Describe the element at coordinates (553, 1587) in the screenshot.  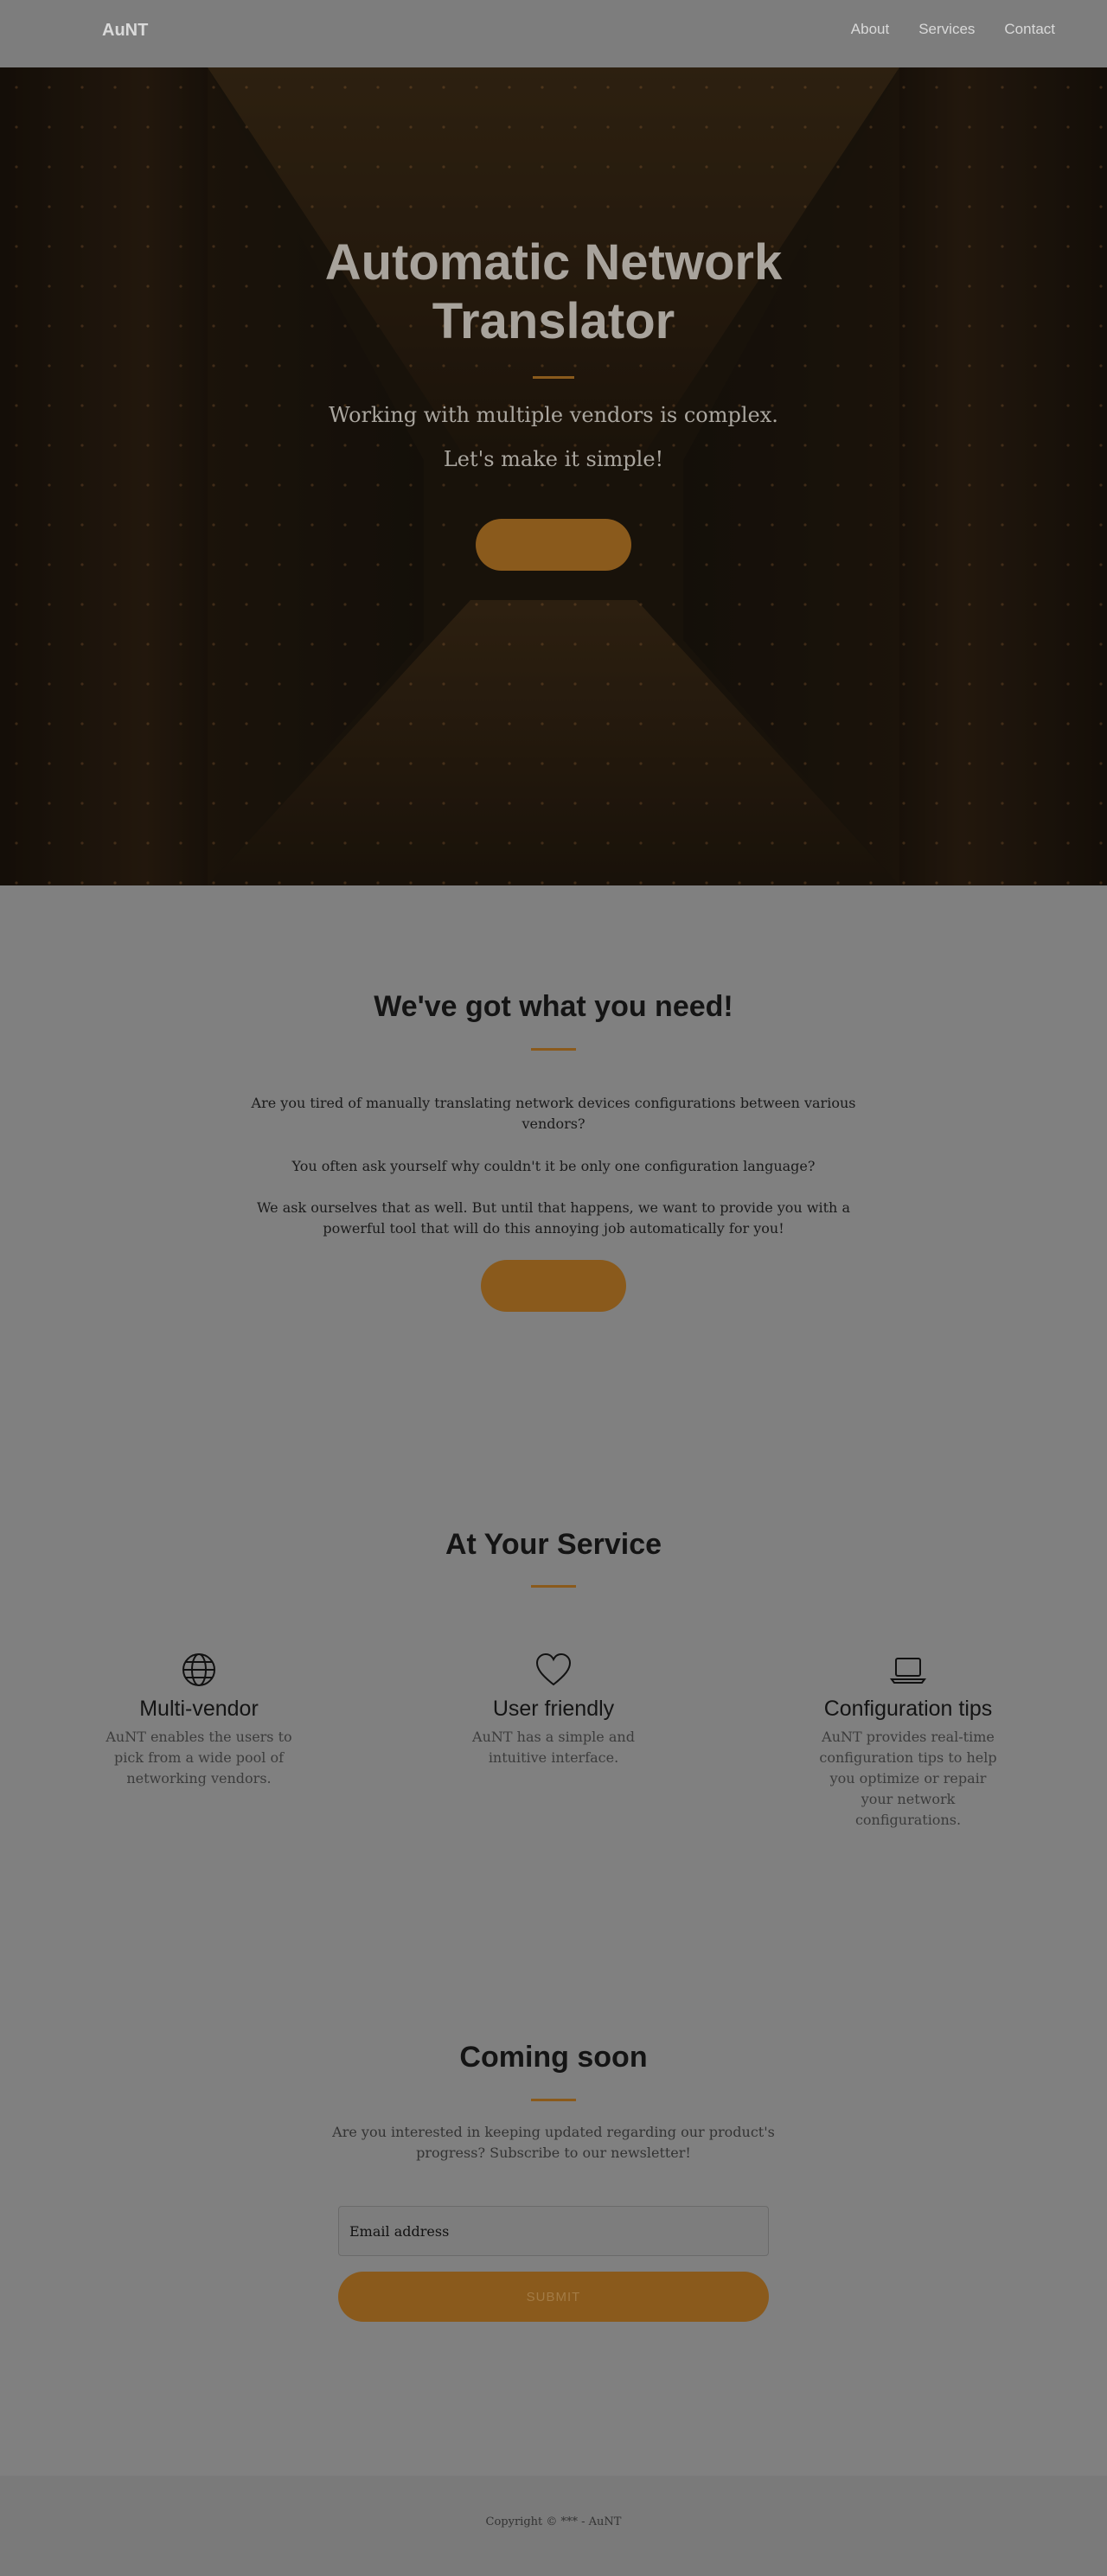
I see `services-divider` at that location.